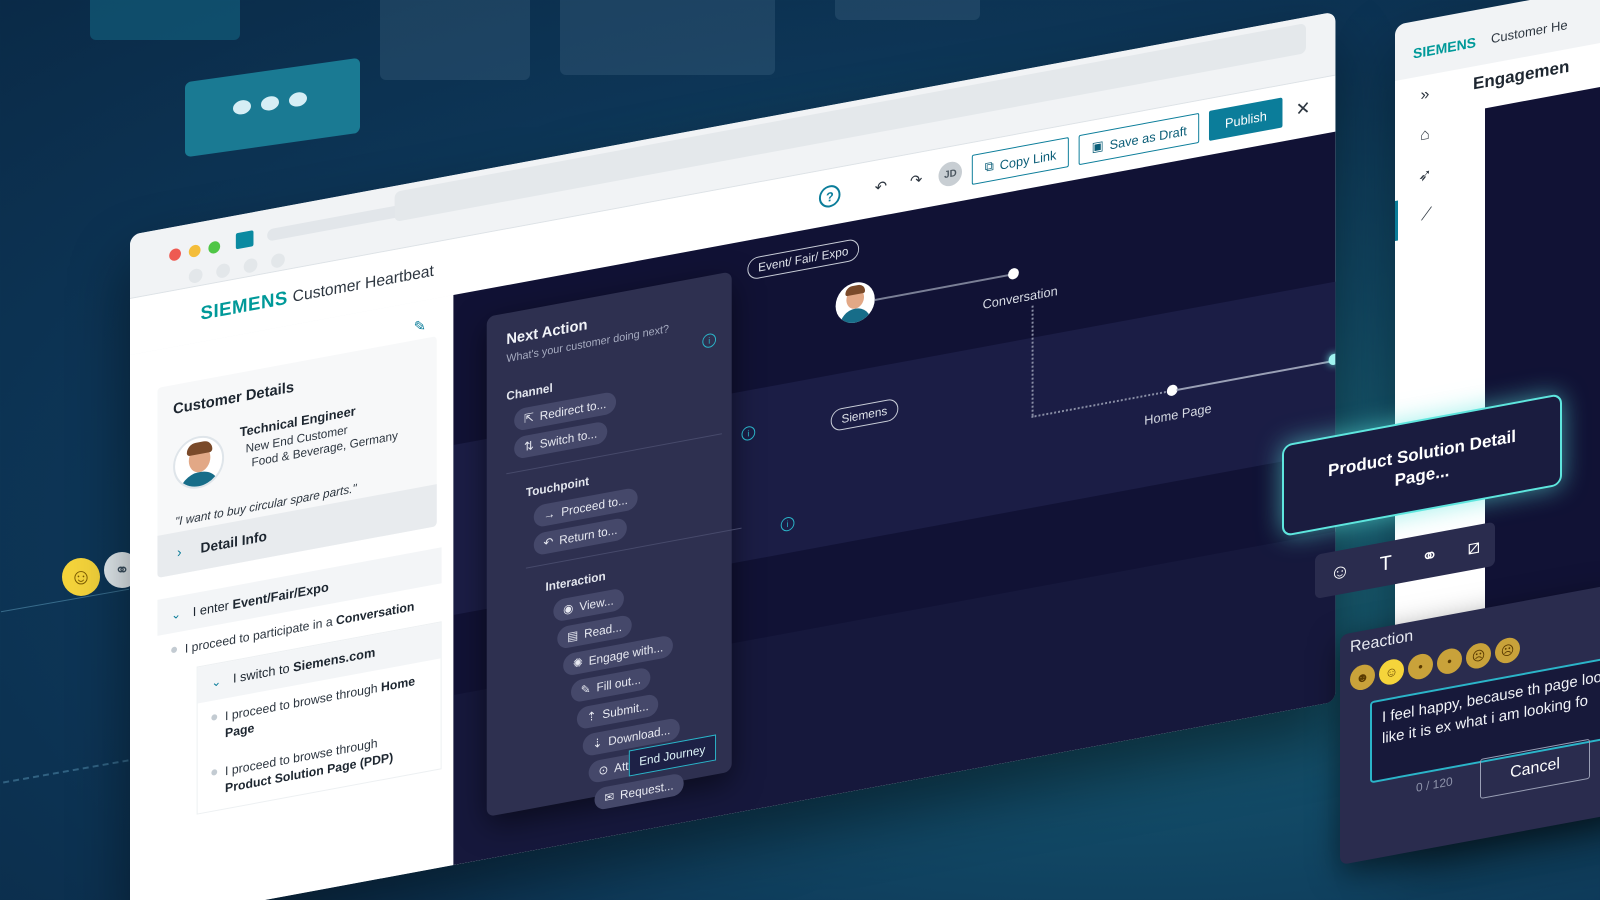  I want to click on bg-panel-top3, so click(907, 10).